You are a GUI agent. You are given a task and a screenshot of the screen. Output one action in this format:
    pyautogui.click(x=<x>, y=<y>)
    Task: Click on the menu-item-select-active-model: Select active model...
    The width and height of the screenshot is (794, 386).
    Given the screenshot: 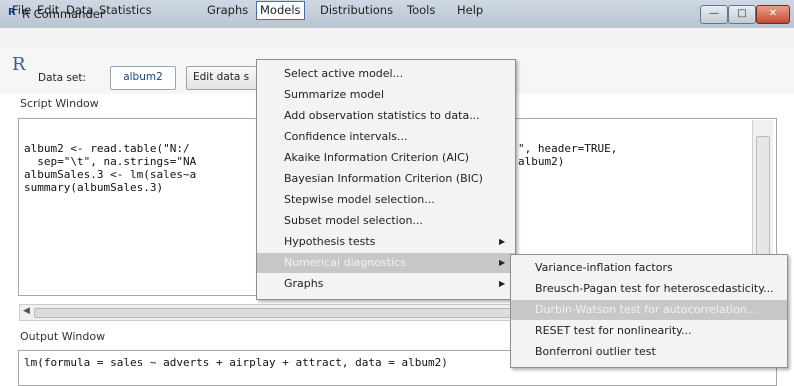 What is the action you would take?
    pyautogui.click(x=386, y=74)
    